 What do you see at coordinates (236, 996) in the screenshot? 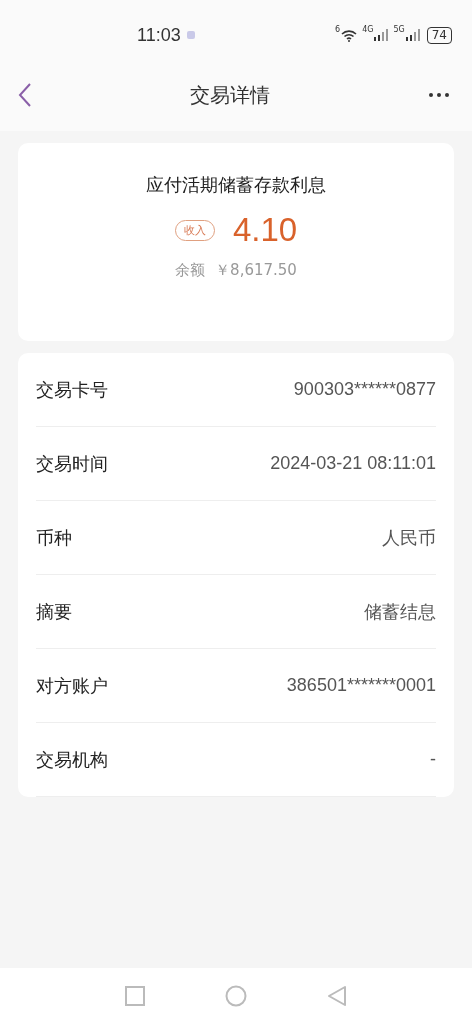
I see `home-icon` at bounding box center [236, 996].